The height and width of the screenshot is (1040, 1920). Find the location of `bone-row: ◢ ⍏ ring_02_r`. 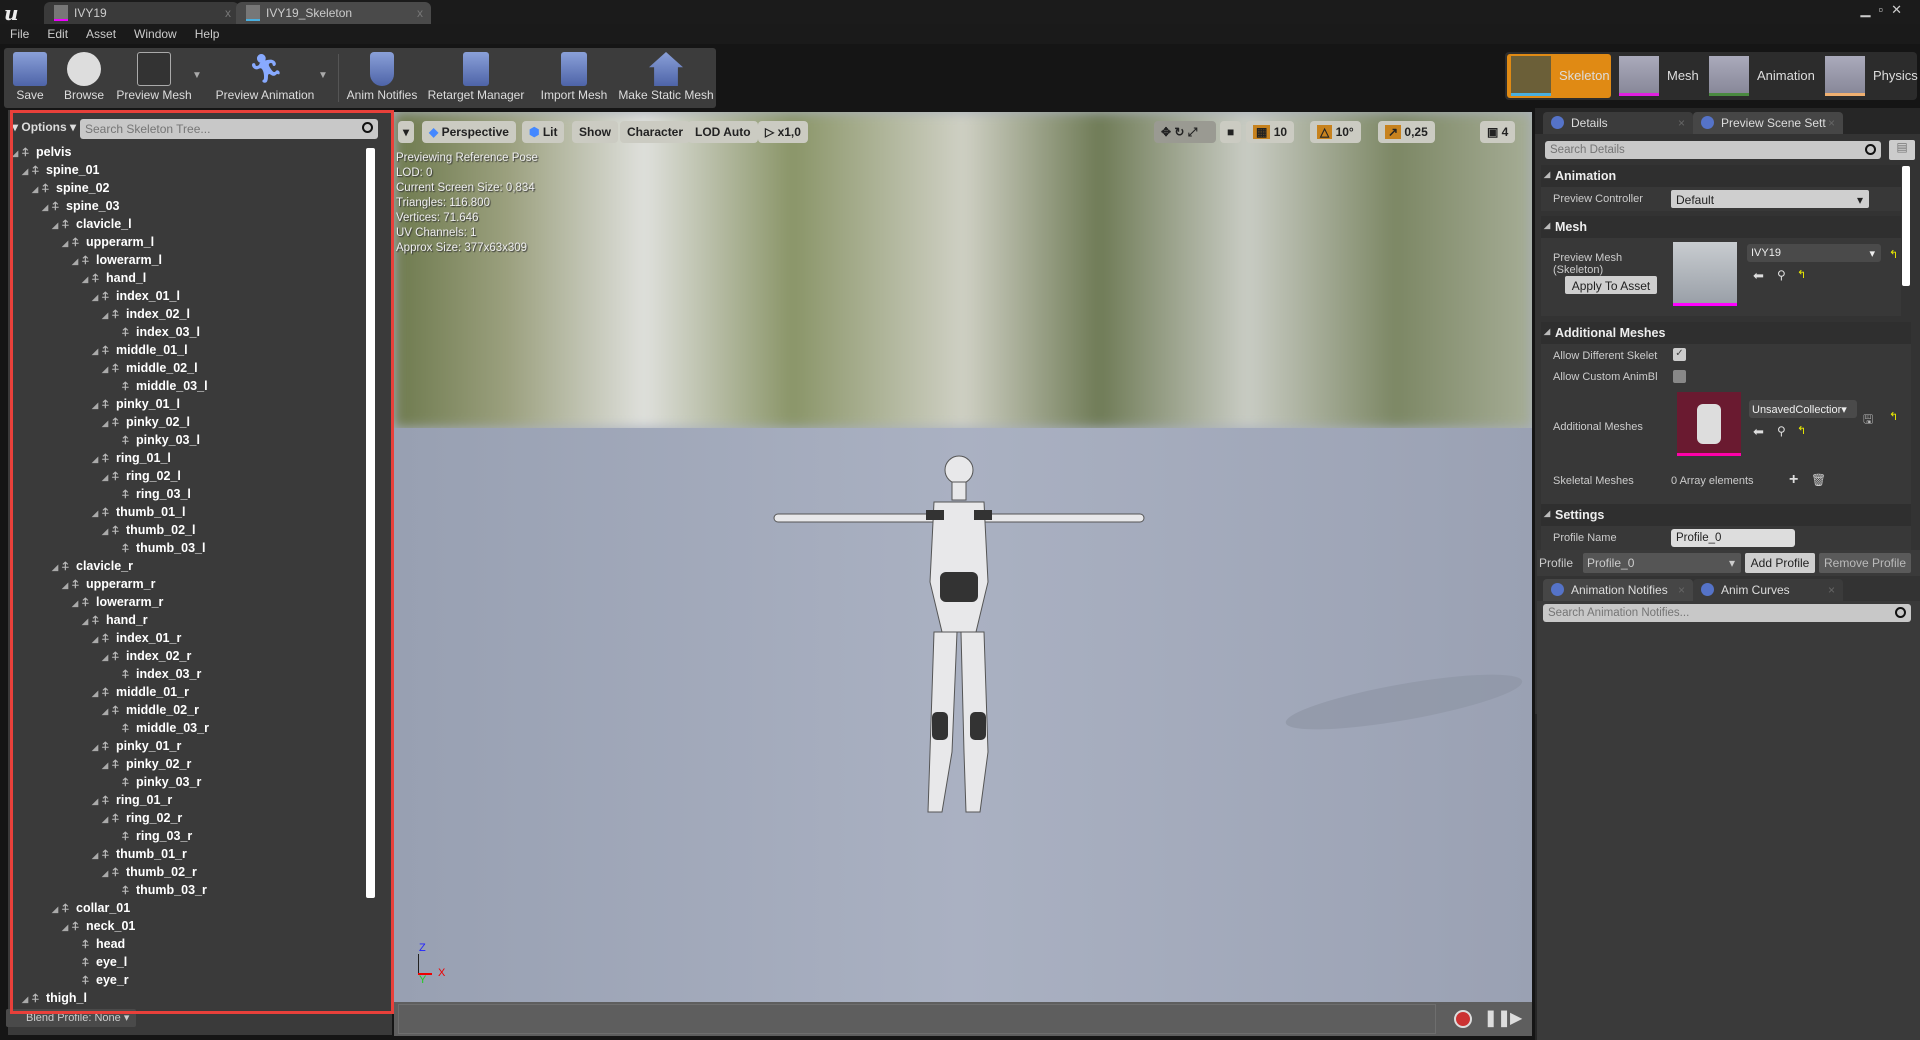

bone-row: ◢ ⍏ ring_02_r is located at coordinates (142, 820).